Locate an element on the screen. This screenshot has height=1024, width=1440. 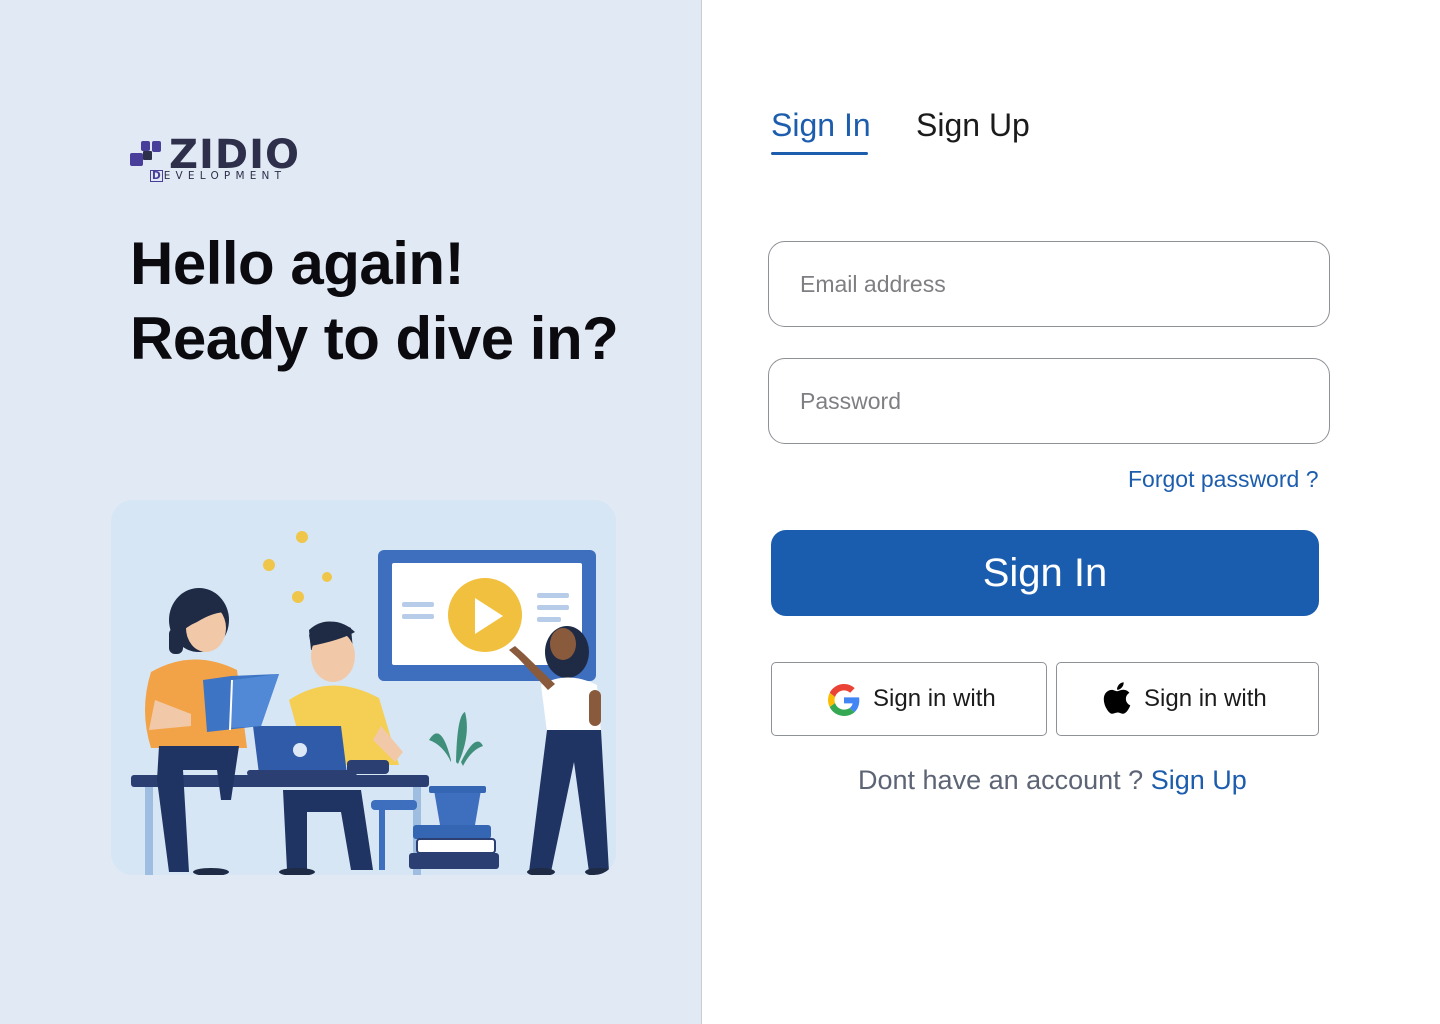
logo-tagline: D EVELOPMENT is located at coordinates (218, 176).